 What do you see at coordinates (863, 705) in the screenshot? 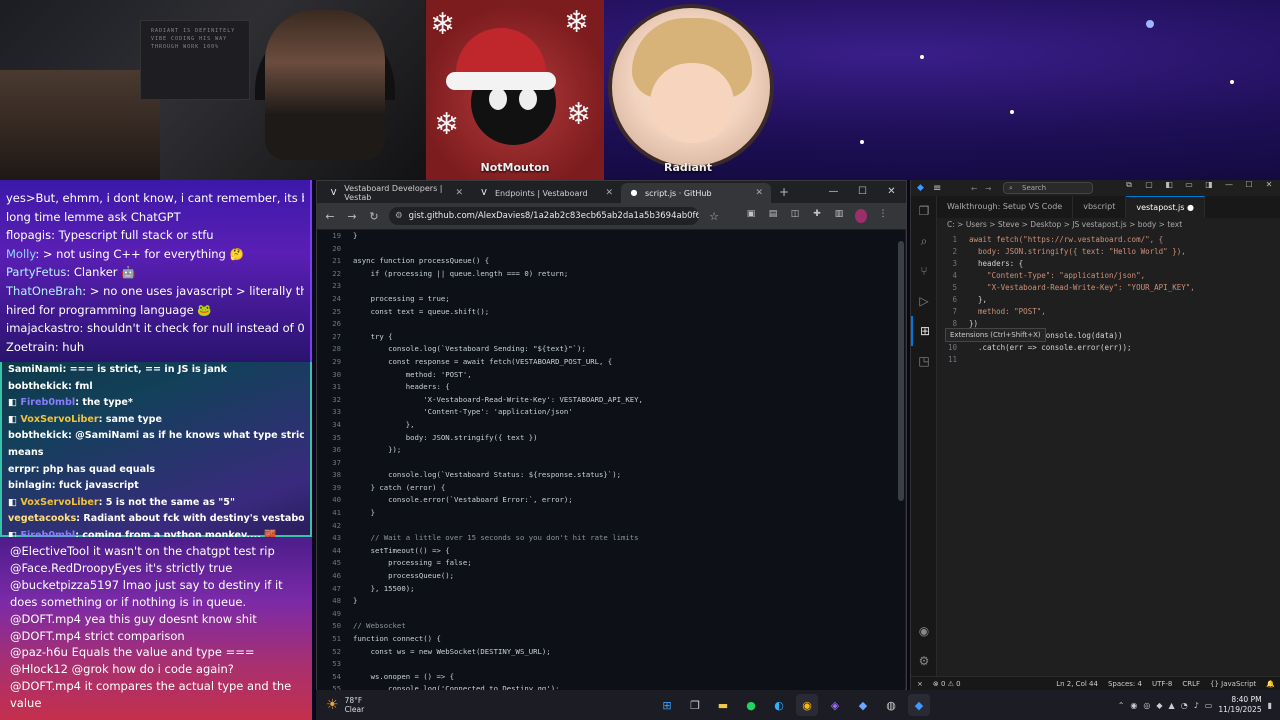
I see `app-icon: ◆` at bounding box center [863, 705].